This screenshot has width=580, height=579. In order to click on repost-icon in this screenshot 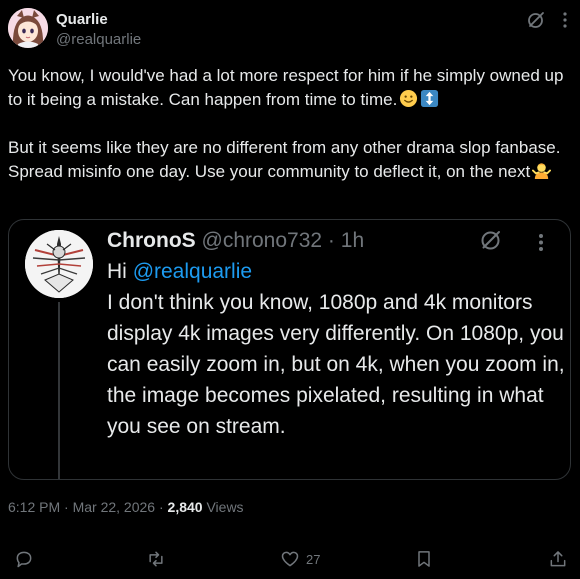, I will do `click(156, 559)`.